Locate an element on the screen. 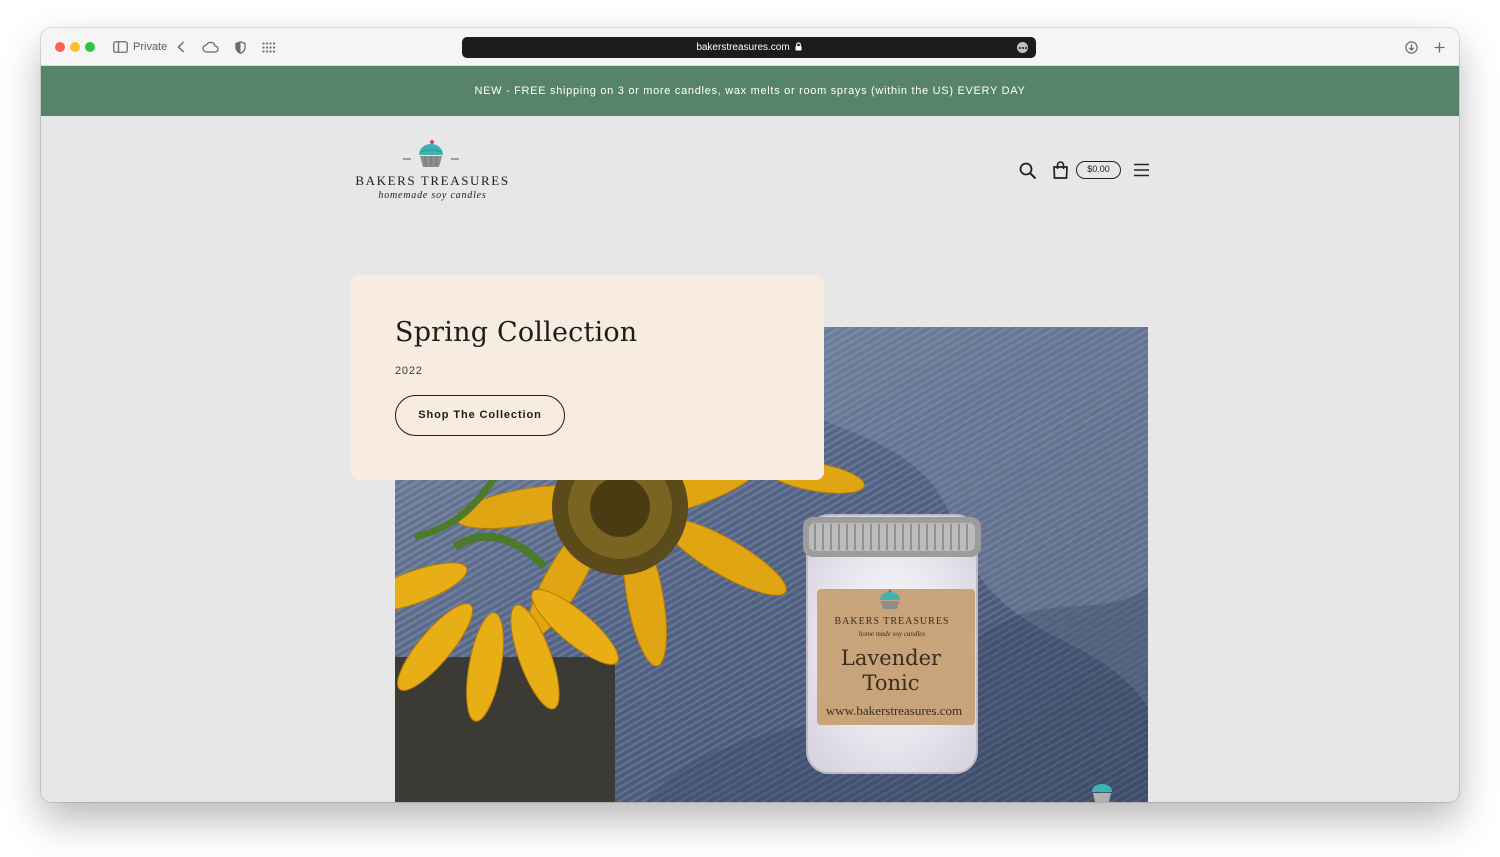 The width and height of the screenshot is (1500, 857). watermark-cupcake is located at coordinates (1102, 793).